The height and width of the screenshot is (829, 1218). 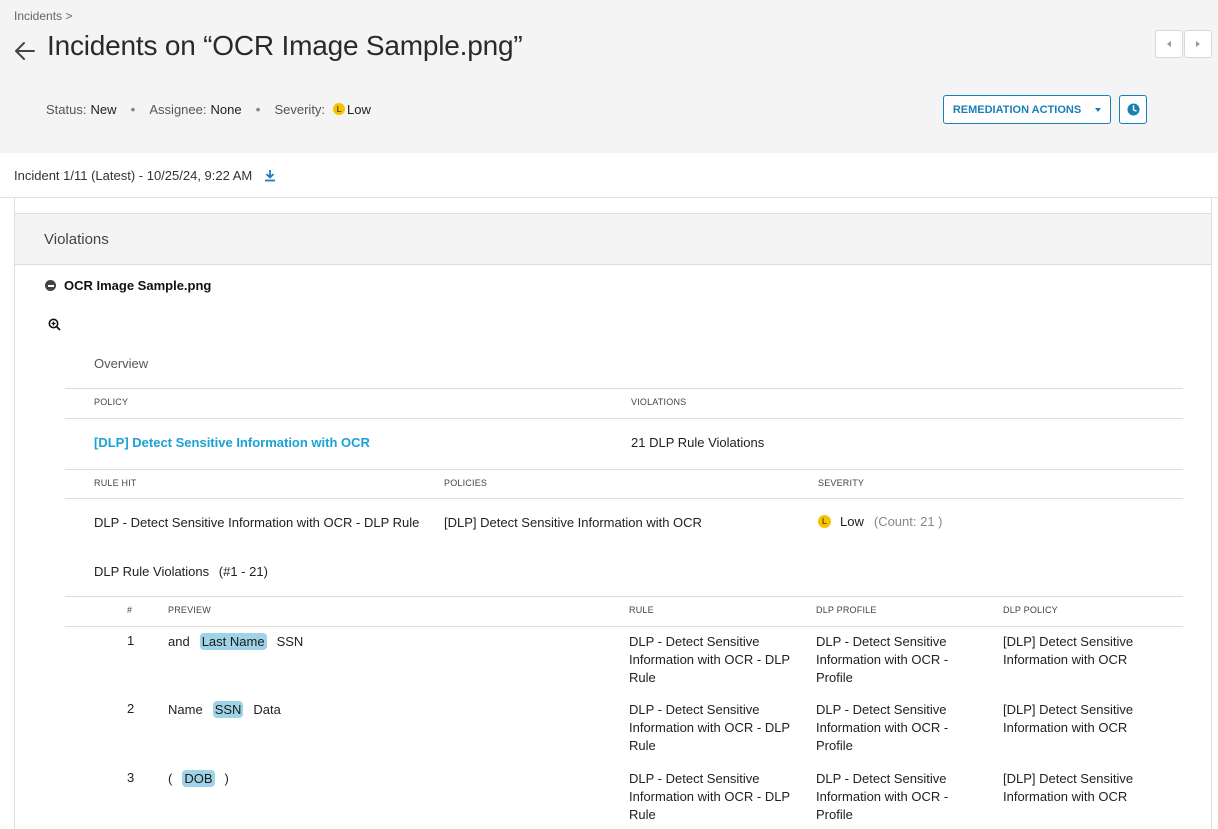 What do you see at coordinates (198, 778) in the screenshot?
I see `preview-match-highlight: DOB` at bounding box center [198, 778].